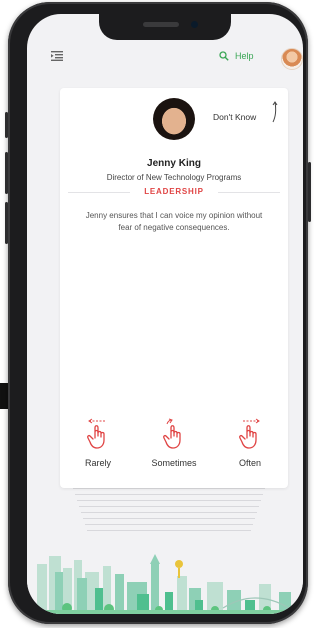  Describe the element at coordinates (292, 59) in the screenshot. I see `avatar` at that location.